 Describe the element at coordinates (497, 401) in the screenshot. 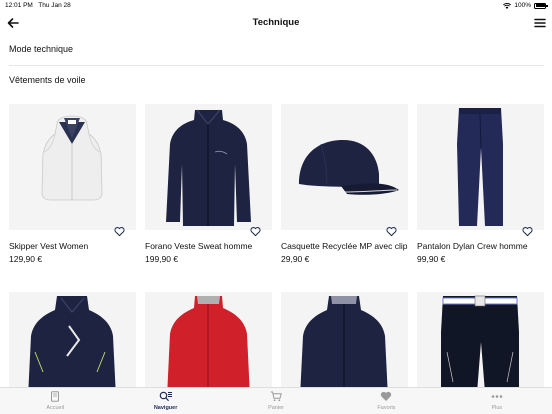

I see `tab-plus: Plus` at that location.